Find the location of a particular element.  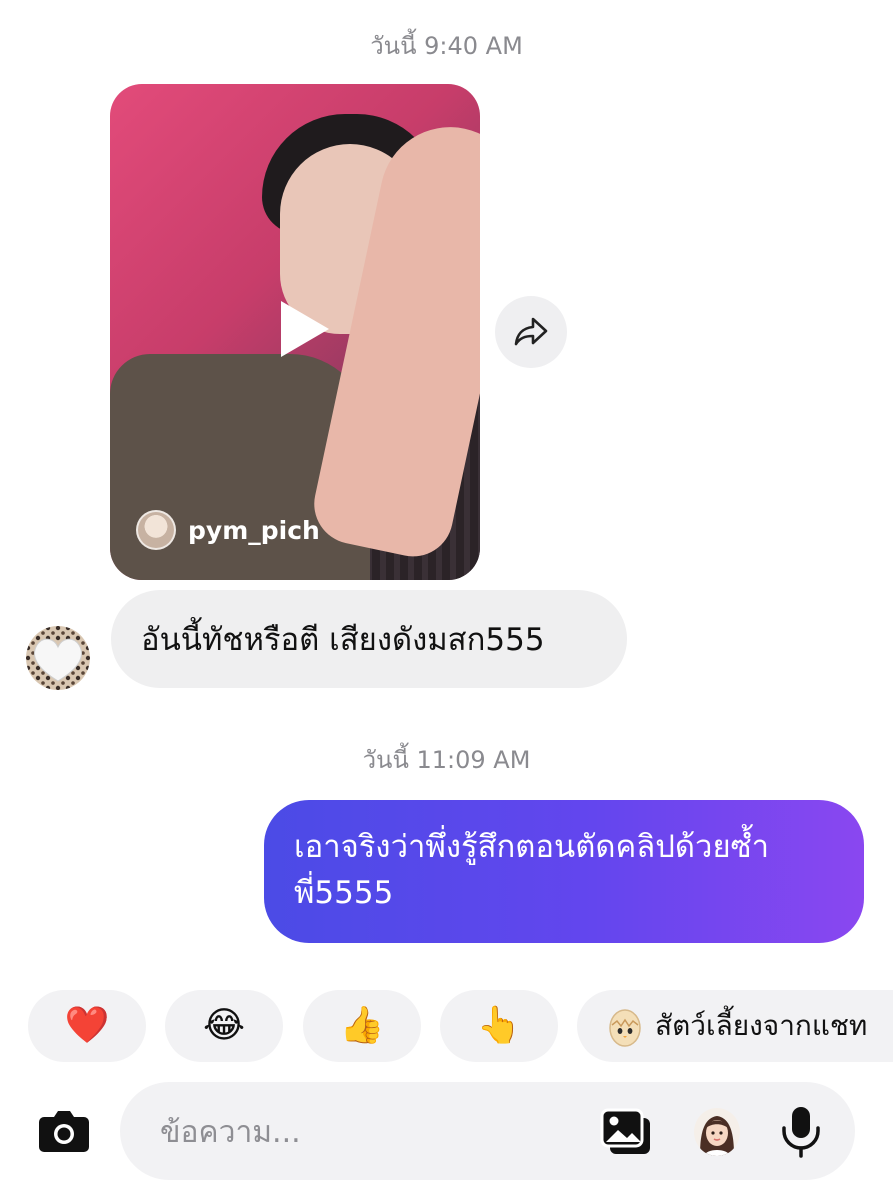

thumbs-up-icon: 👍 is located at coordinates (362, 1025).